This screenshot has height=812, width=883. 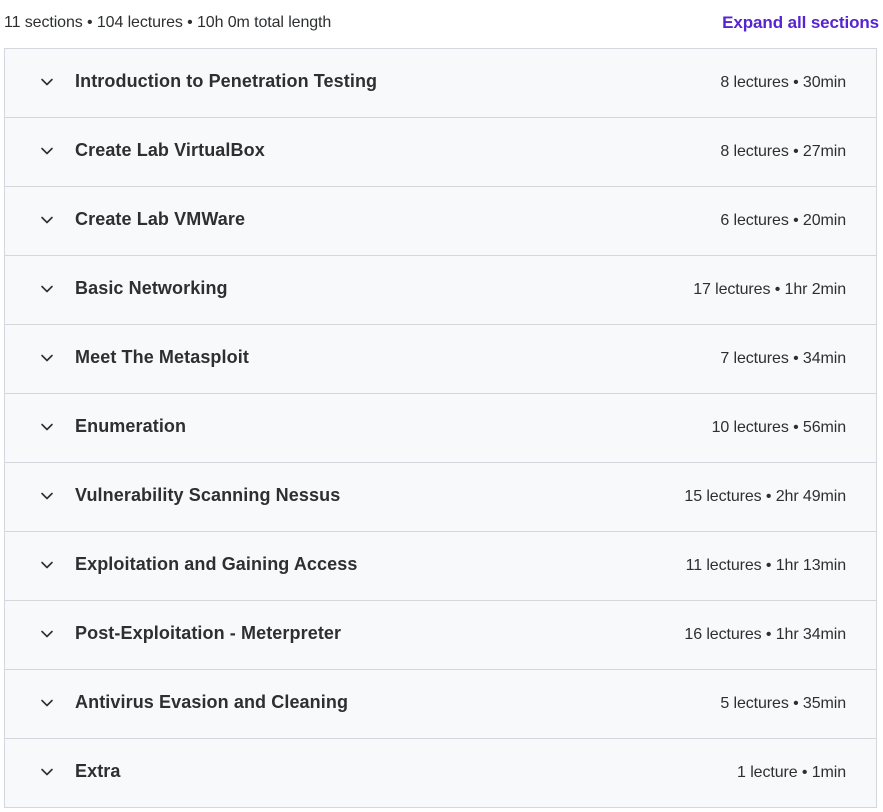 I want to click on section-title: Antivirus Evasion and Cleaning, so click(x=212, y=702).